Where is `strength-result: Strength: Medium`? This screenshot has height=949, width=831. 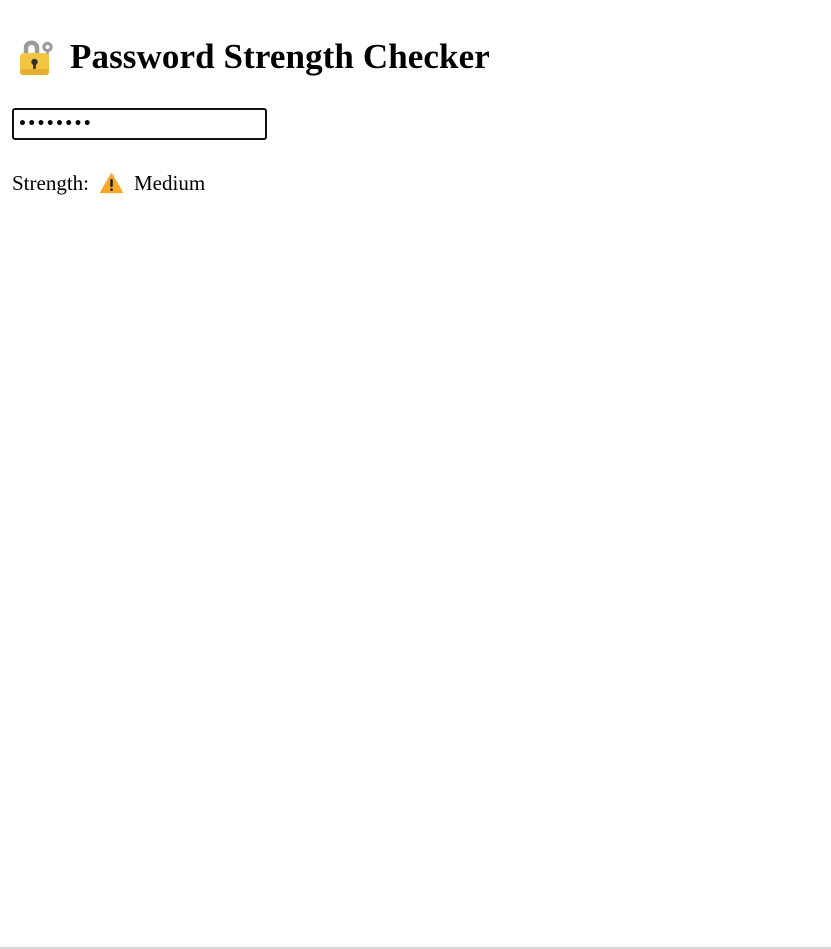
strength-result: Strength: Medium is located at coordinates (108, 183).